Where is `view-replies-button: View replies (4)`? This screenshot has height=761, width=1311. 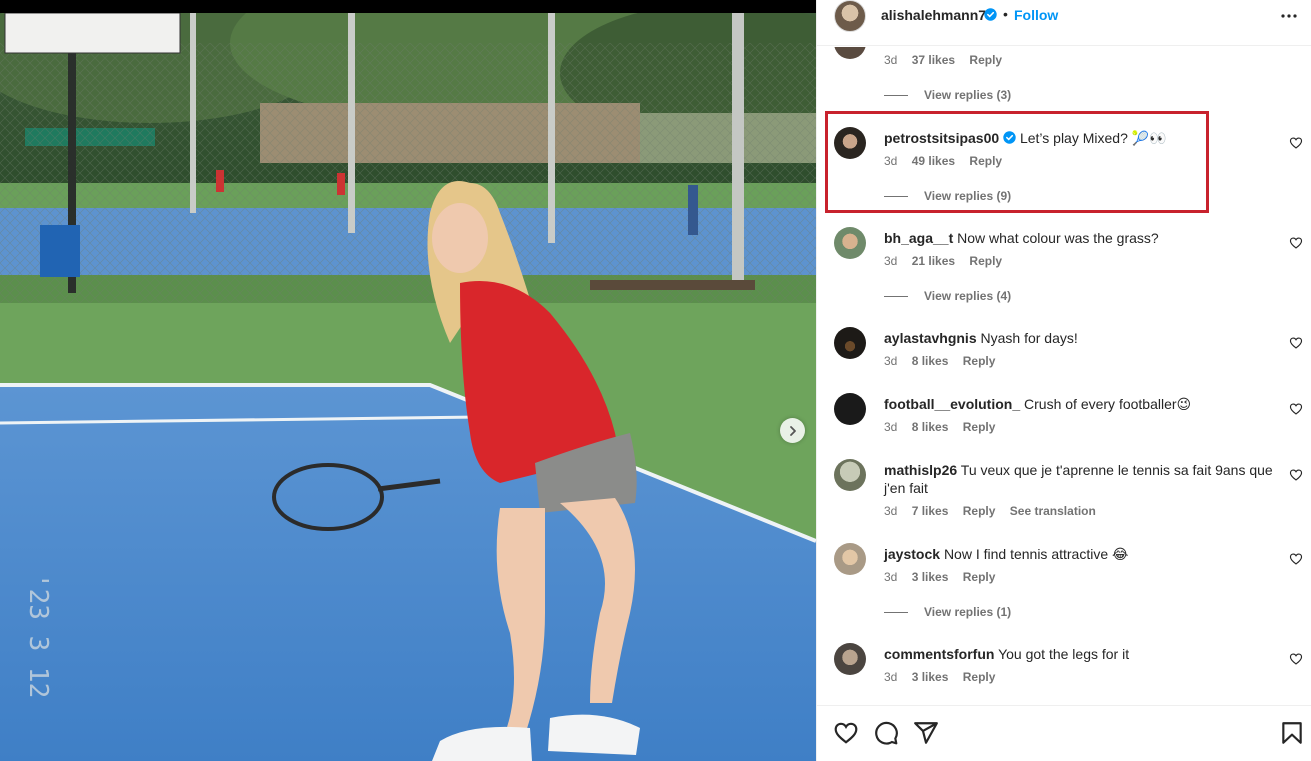
view-replies-button: View replies (4) is located at coordinates (947, 296).